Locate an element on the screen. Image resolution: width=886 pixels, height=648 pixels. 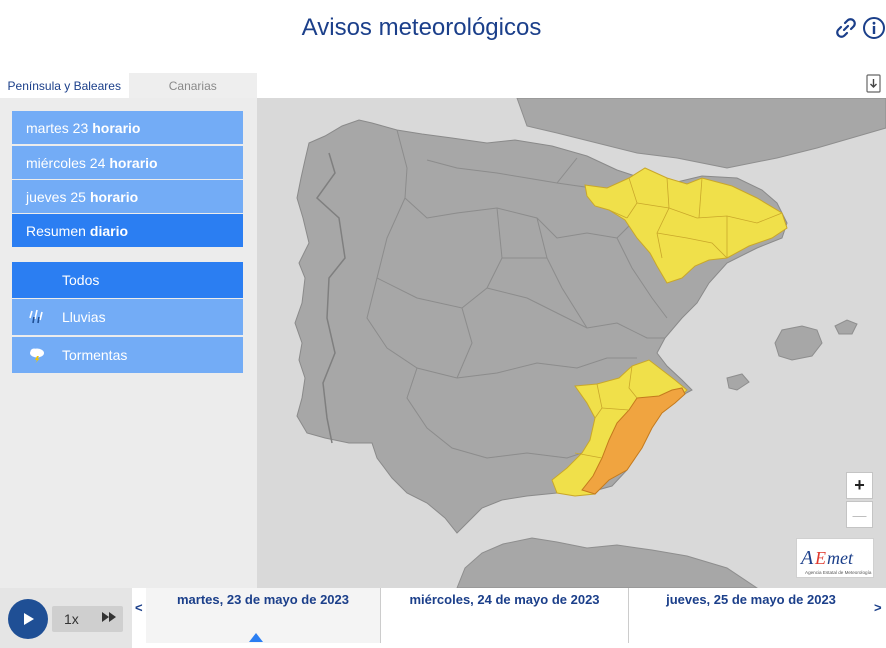
svg-text: E is located at coordinates (820, 558).